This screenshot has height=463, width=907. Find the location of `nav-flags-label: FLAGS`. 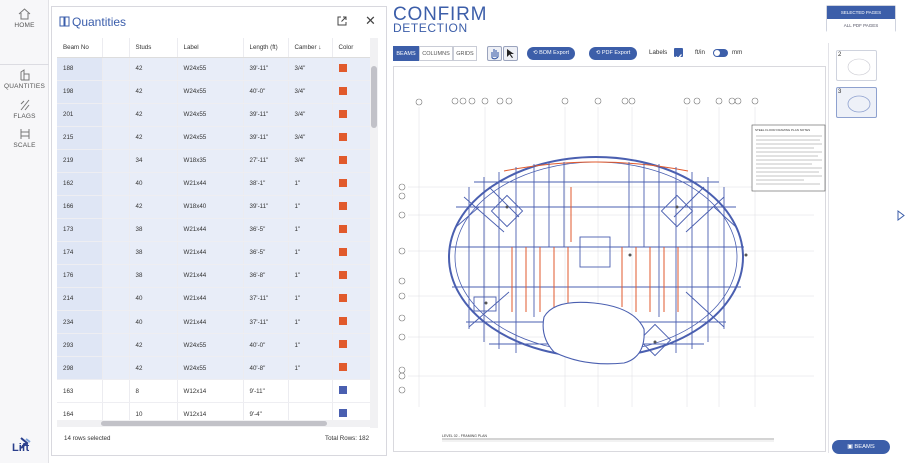

nav-flags-label: FLAGS is located at coordinates (24, 116).